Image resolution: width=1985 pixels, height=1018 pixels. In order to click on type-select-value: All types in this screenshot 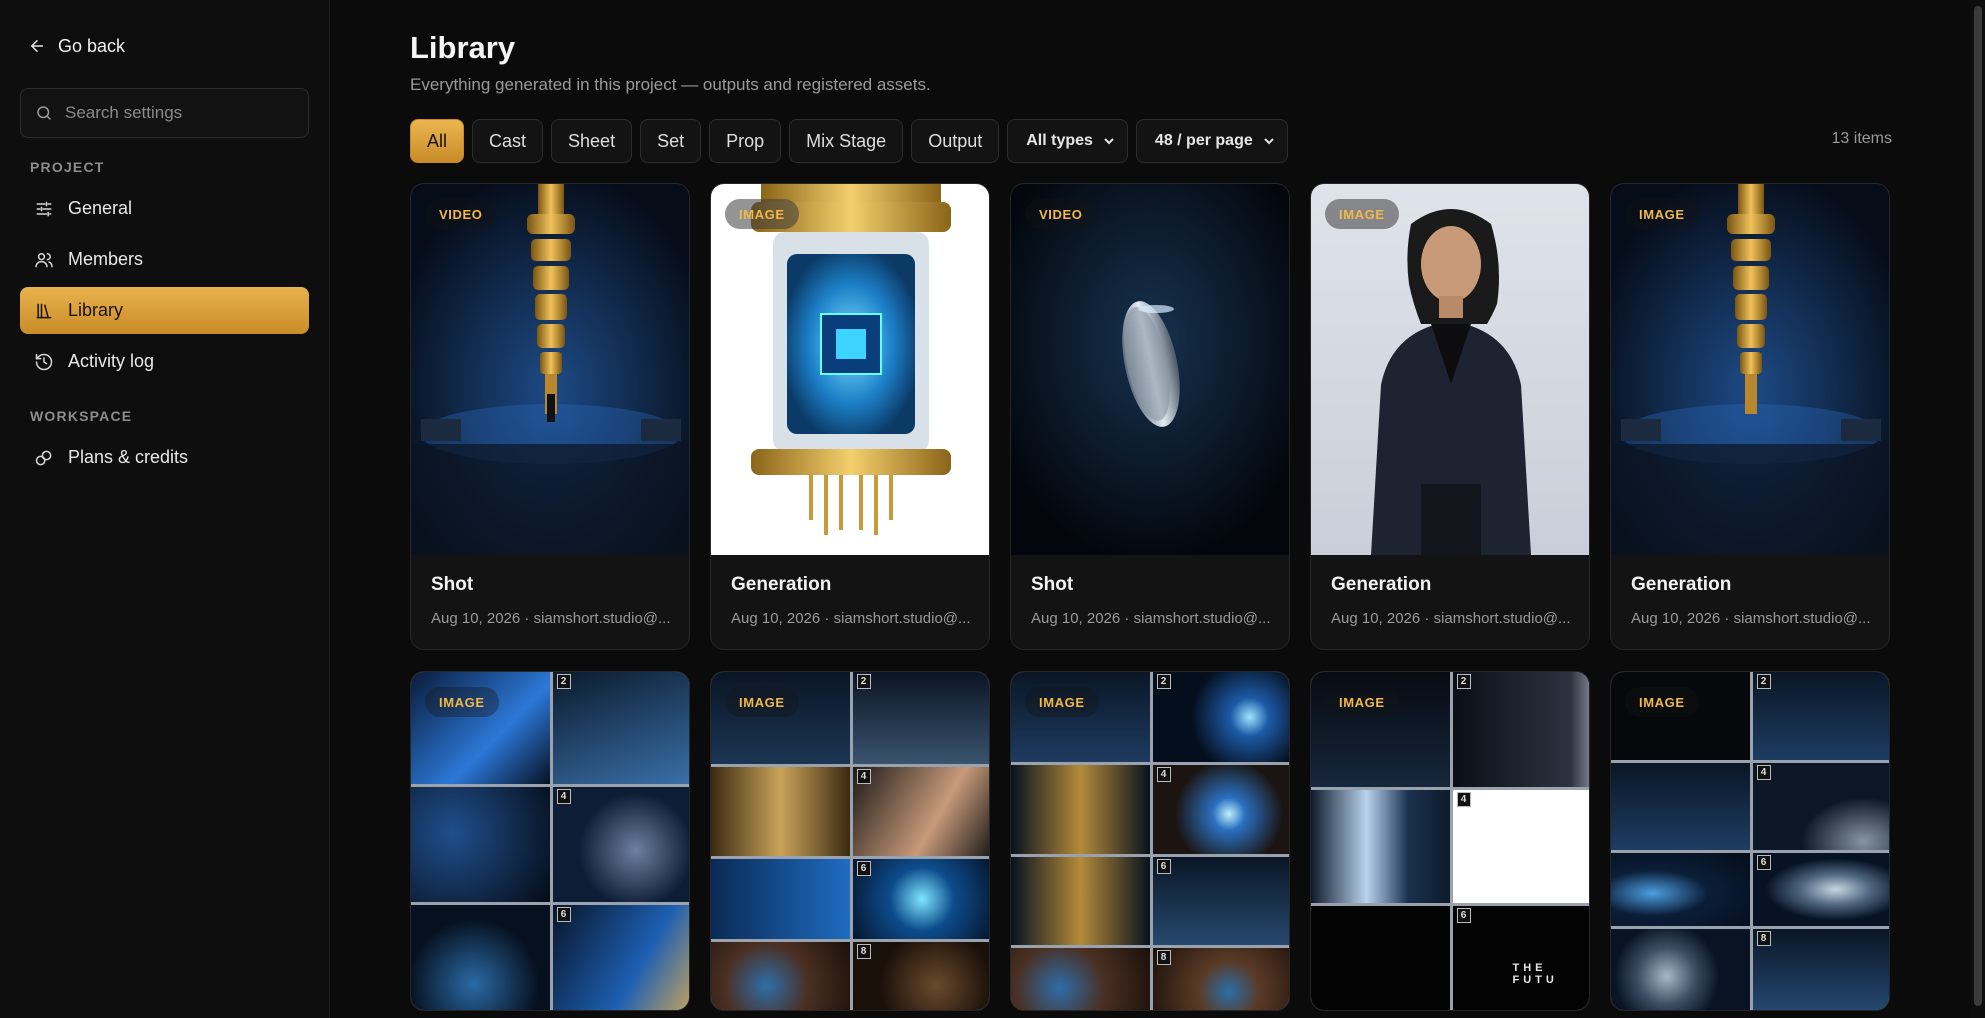, I will do `click(1059, 140)`.